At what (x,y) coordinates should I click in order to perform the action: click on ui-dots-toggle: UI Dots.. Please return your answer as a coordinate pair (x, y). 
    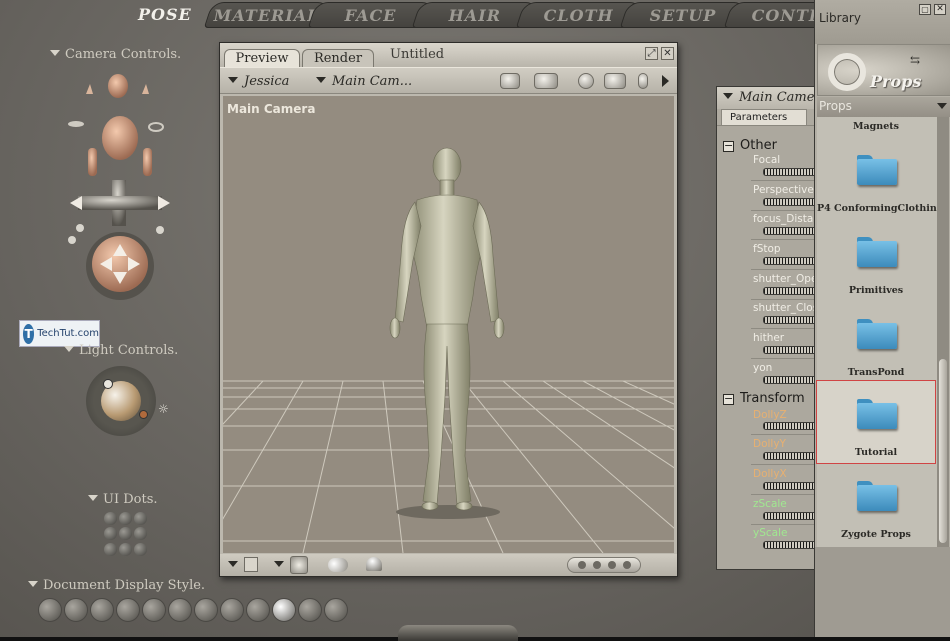
    Looking at the image, I should click on (123, 499).